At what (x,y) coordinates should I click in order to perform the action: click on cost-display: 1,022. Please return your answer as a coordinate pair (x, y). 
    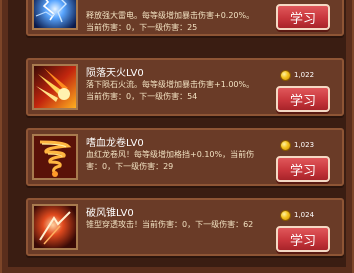
    Looking at the image, I should click on (297, 75).